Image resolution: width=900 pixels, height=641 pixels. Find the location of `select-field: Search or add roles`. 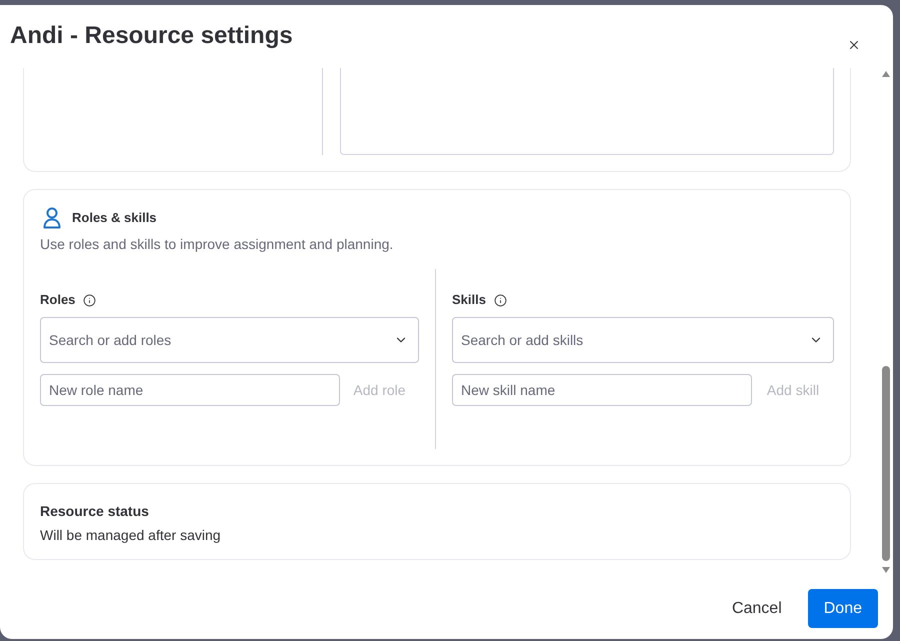

select-field: Search or add roles is located at coordinates (229, 340).